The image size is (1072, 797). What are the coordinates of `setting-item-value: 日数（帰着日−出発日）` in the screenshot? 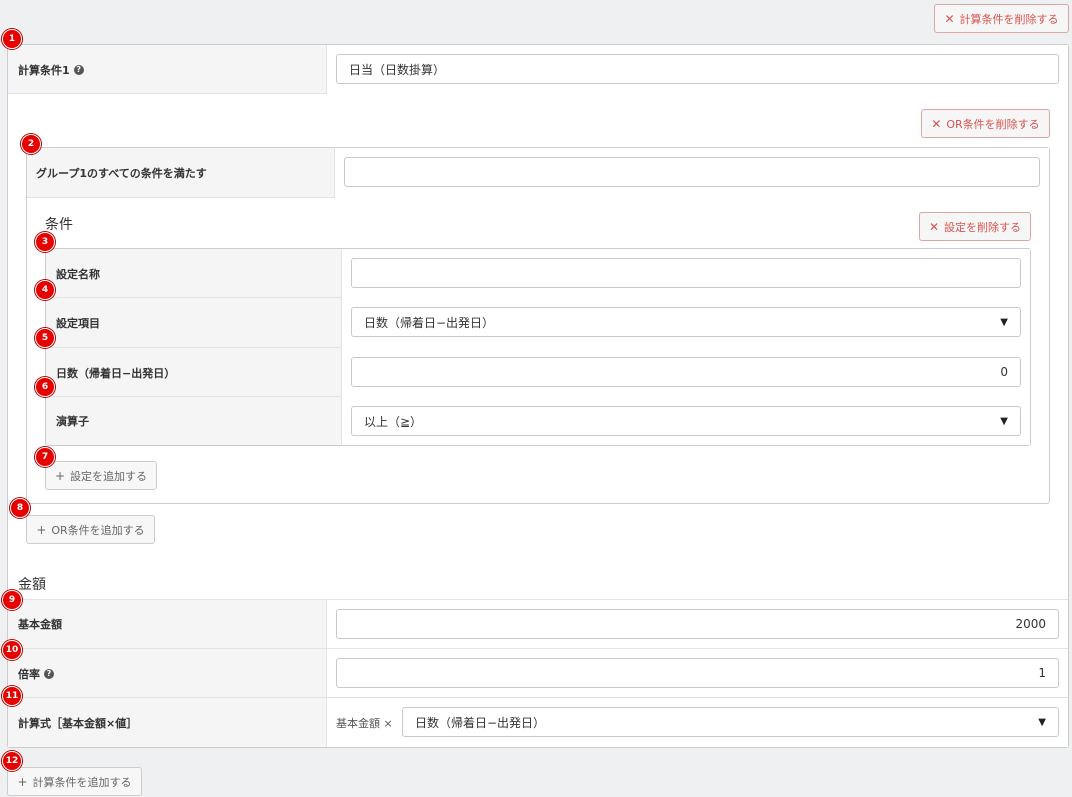 It's located at (429, 322).